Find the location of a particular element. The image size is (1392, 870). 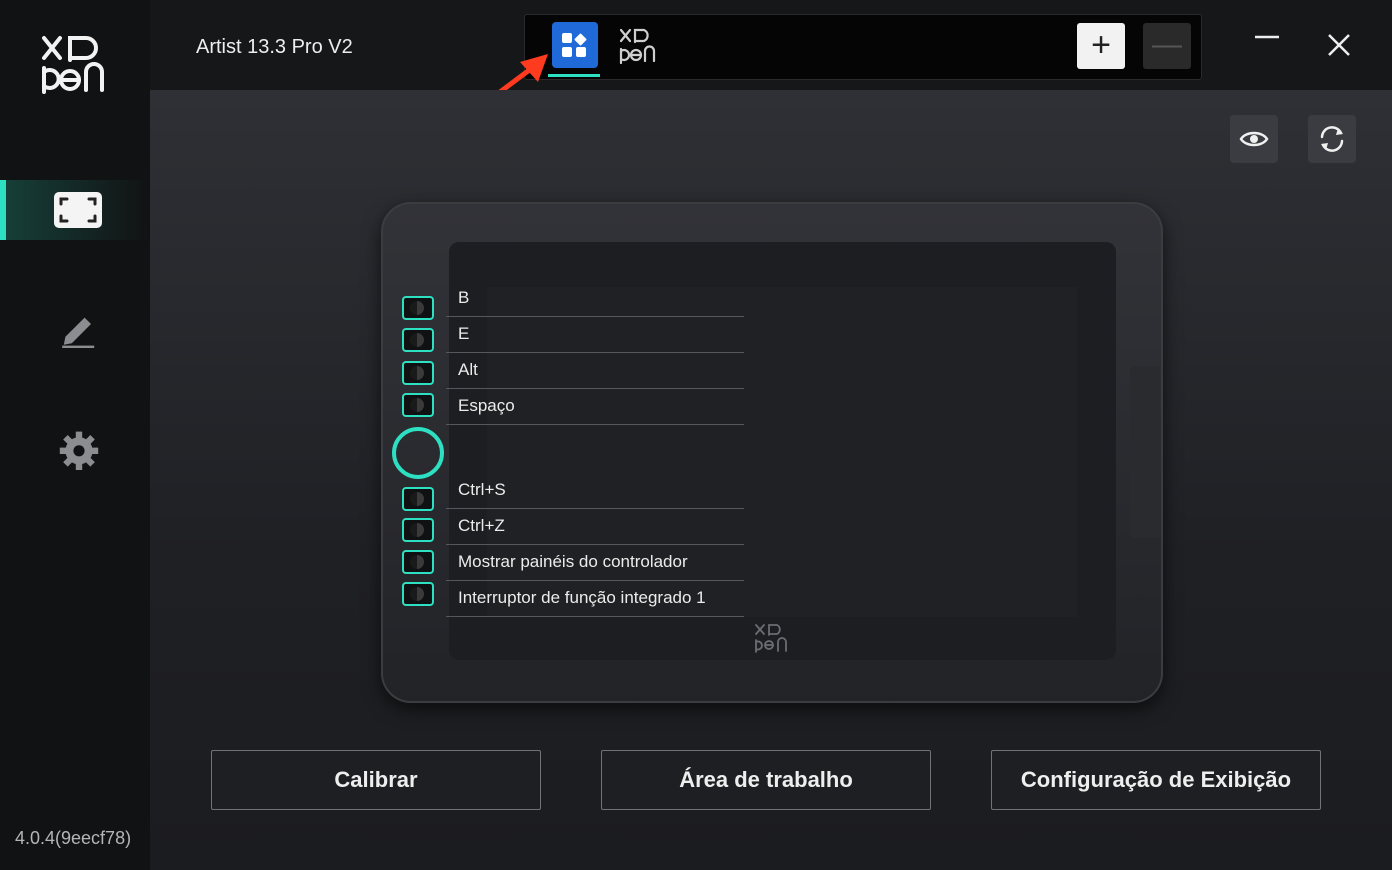

version-label: 4.0.4(9eecf78) is located at coordinates (73, 838).